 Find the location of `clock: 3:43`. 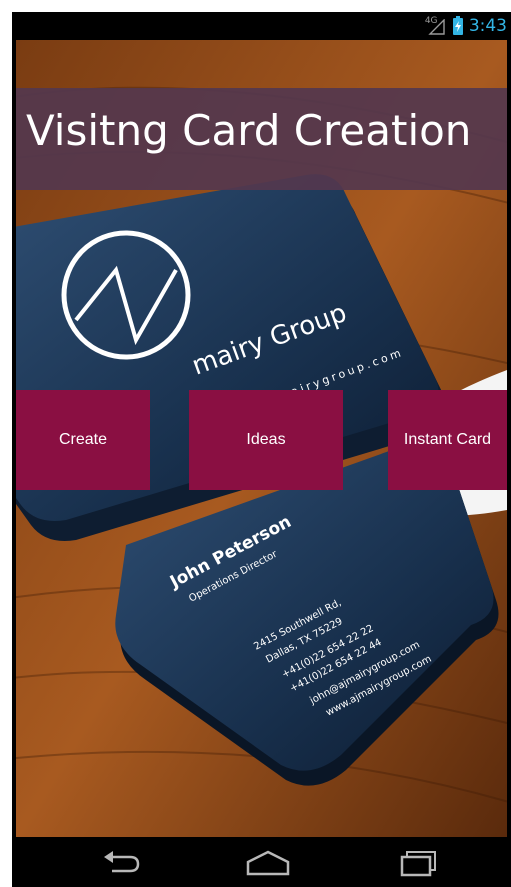

clock: 3:43 is located at coordinates (487, 26).